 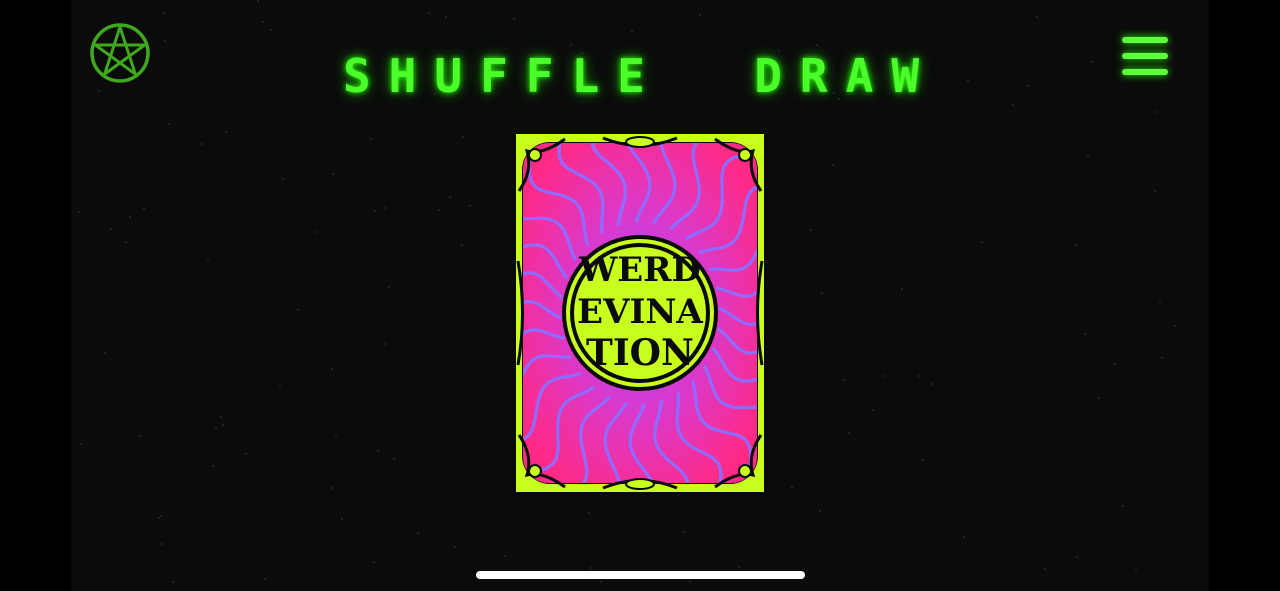 I want to click on tarot-card-back: WERD EVINA TION, so click(x=640, y=313).